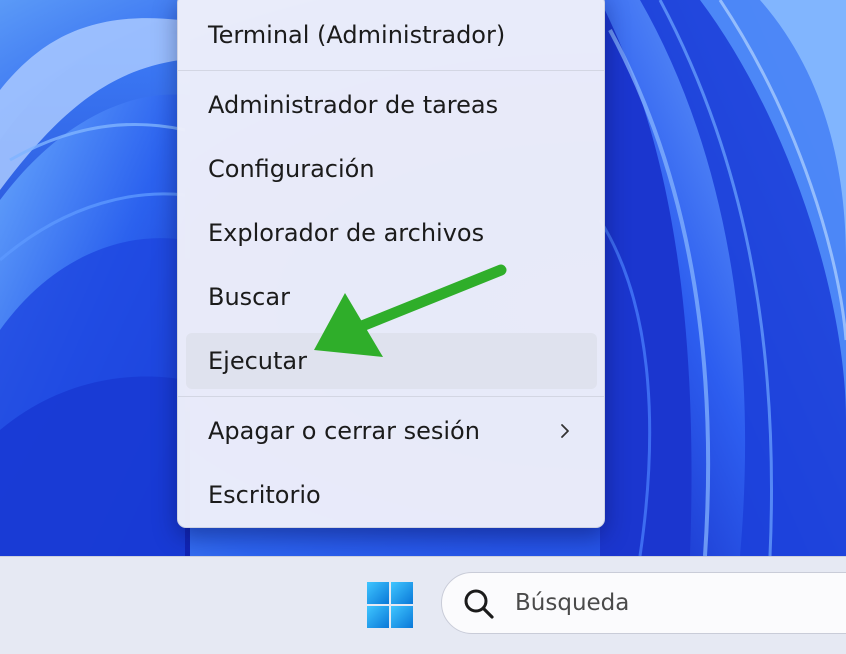 This screenshot has width=846, height=654. I want to click on start-button, so click(390, 605).